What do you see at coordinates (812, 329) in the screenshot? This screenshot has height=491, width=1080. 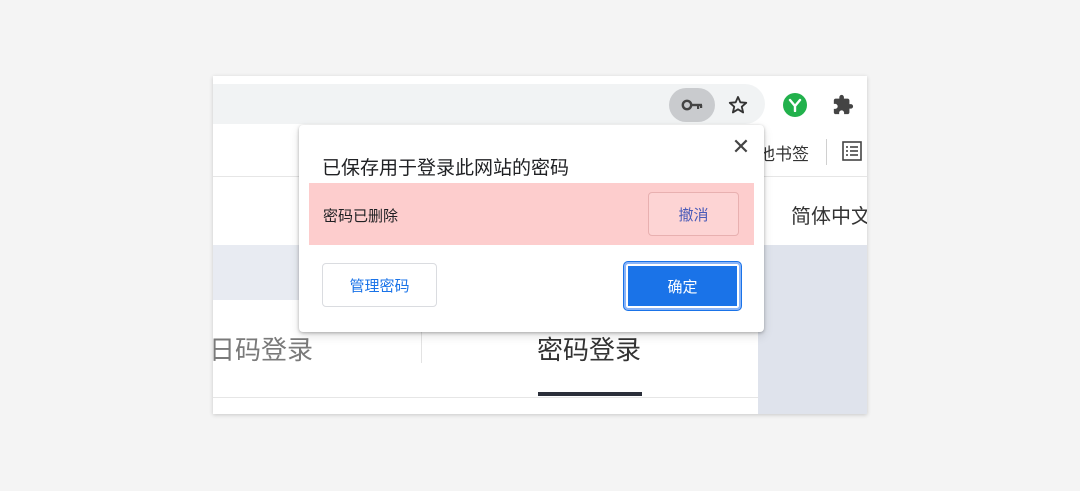 I see `page-background-right` at bounding box center [812, 329].